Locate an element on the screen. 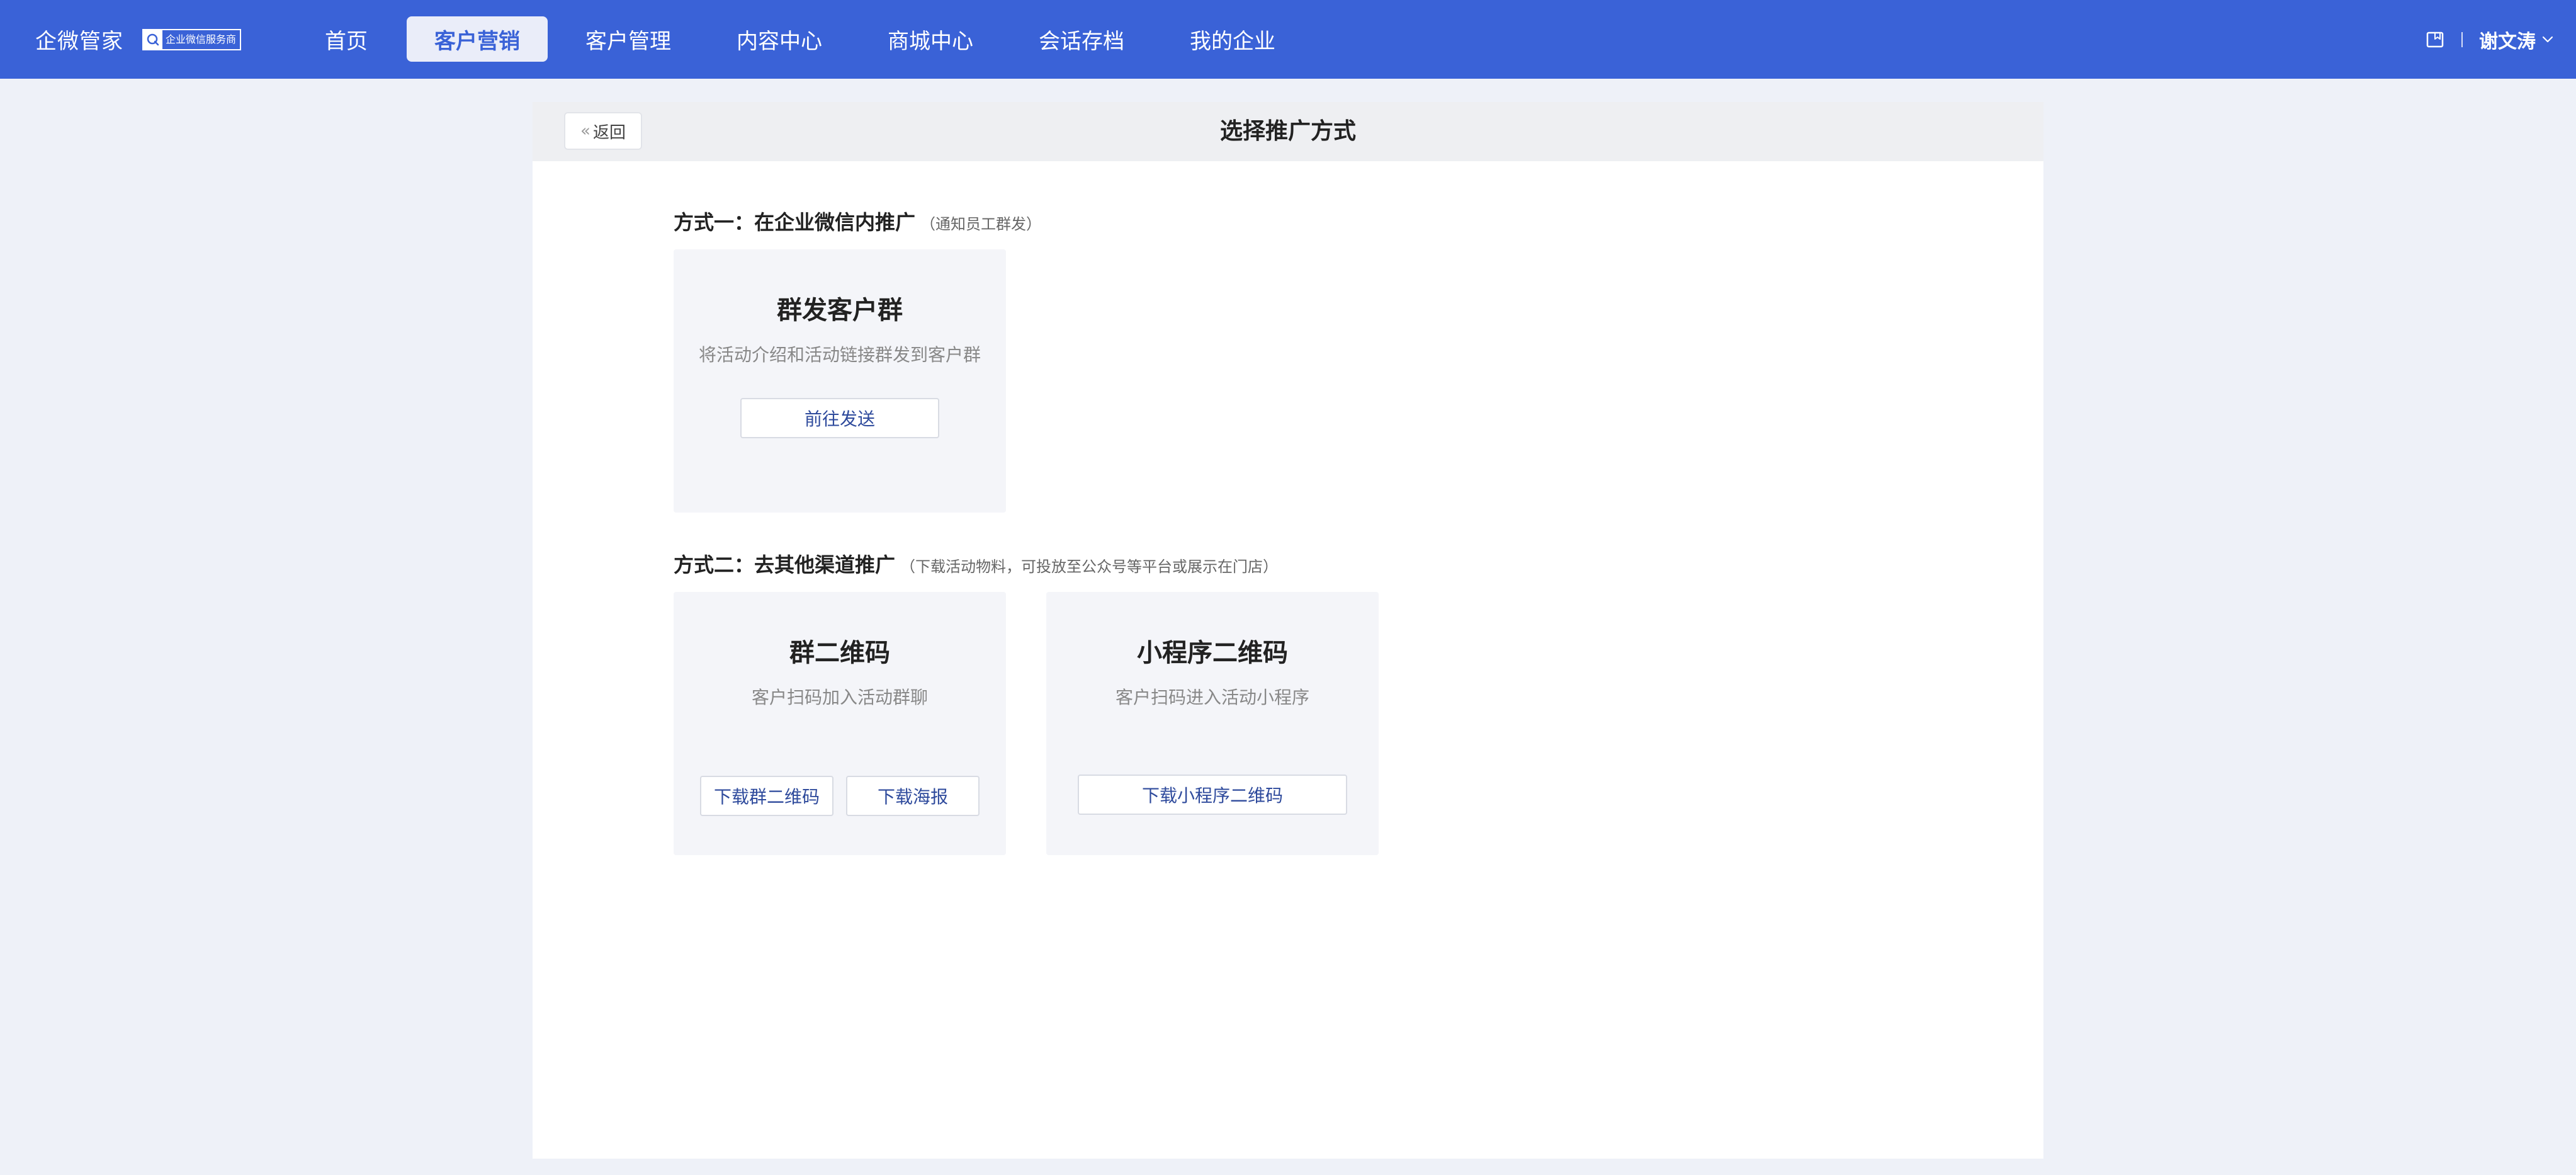 The height and width of the screenshot is (1175, 2576). badge-text: 企业微信服务商 is located at coordinates (201, 39).